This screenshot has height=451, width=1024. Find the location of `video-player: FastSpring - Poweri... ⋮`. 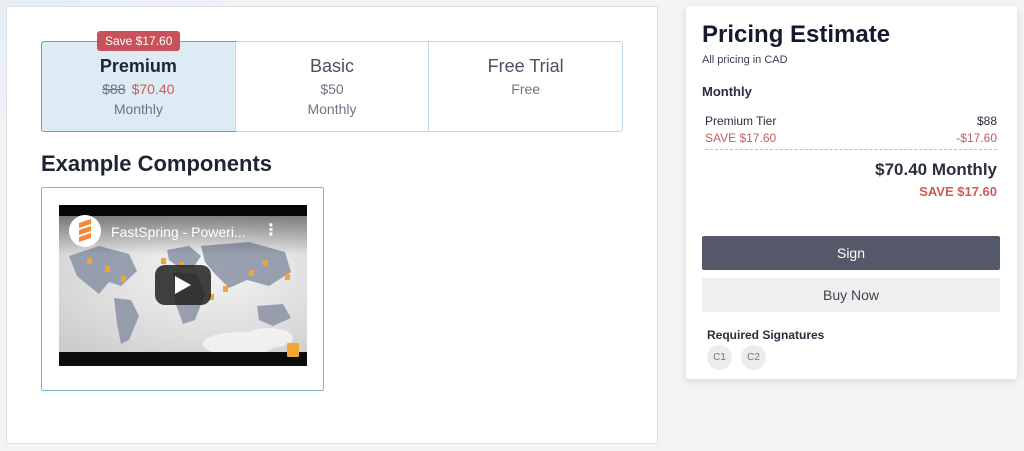

video-player: FastSpring - Poweri... ⋮ is located at coordinates (183, 285).